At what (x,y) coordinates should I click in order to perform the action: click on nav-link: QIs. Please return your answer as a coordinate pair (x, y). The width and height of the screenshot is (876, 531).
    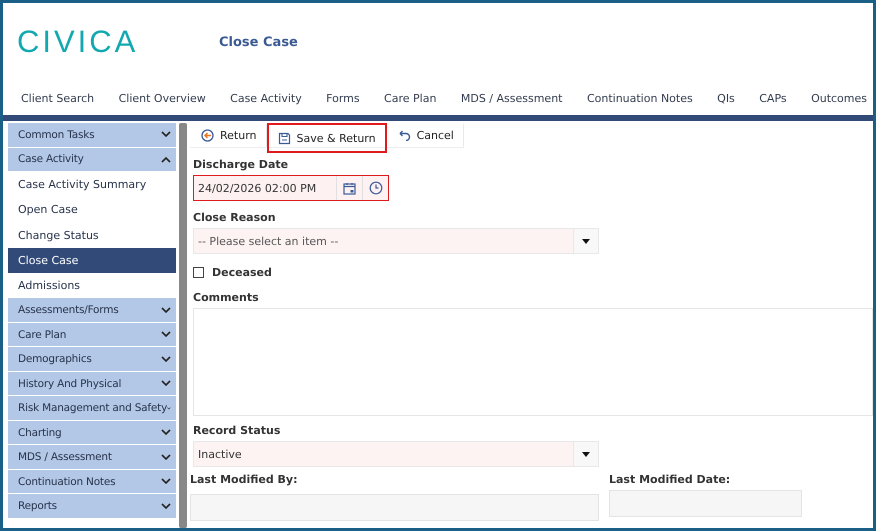
    Looking at the image, I should click on (726, 98).